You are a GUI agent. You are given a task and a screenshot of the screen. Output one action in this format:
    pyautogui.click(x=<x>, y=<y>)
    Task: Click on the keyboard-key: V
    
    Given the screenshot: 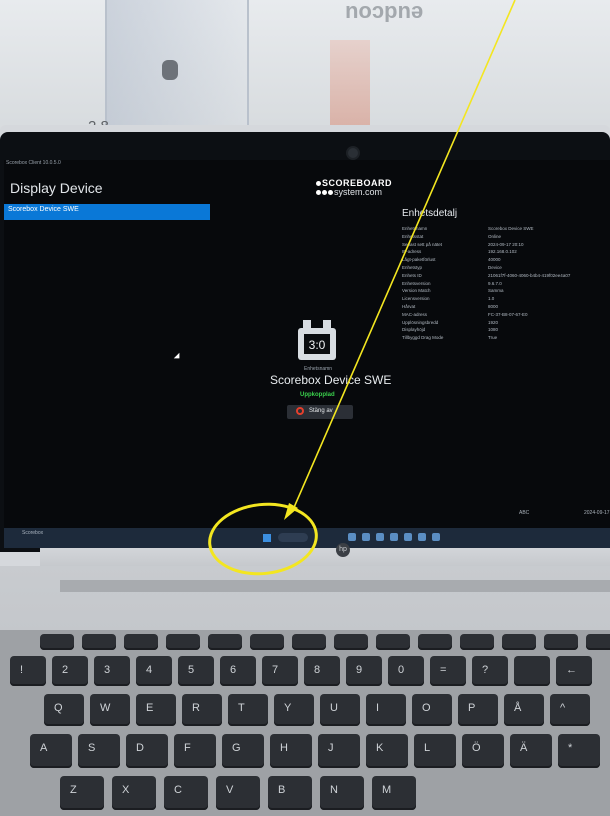 What is the action you would take?
    pyautogui.click(x=238, y=793)
    